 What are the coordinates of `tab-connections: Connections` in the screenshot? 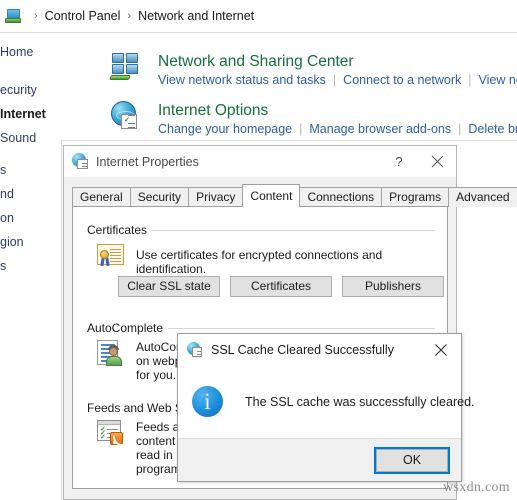 It's located at (341, 197).